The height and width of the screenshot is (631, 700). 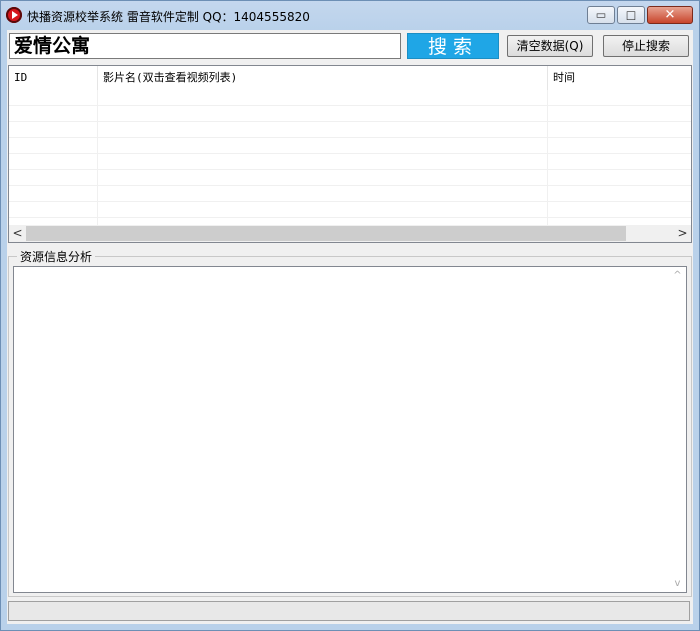 I want to click on scroll-thumb, so click(x=326, y=233).